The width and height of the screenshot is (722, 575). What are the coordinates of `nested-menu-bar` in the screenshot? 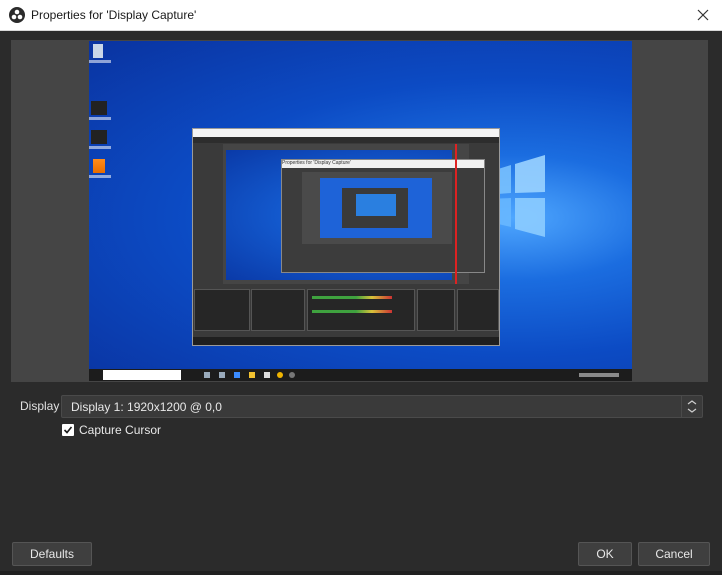 It's located at (346, 140).